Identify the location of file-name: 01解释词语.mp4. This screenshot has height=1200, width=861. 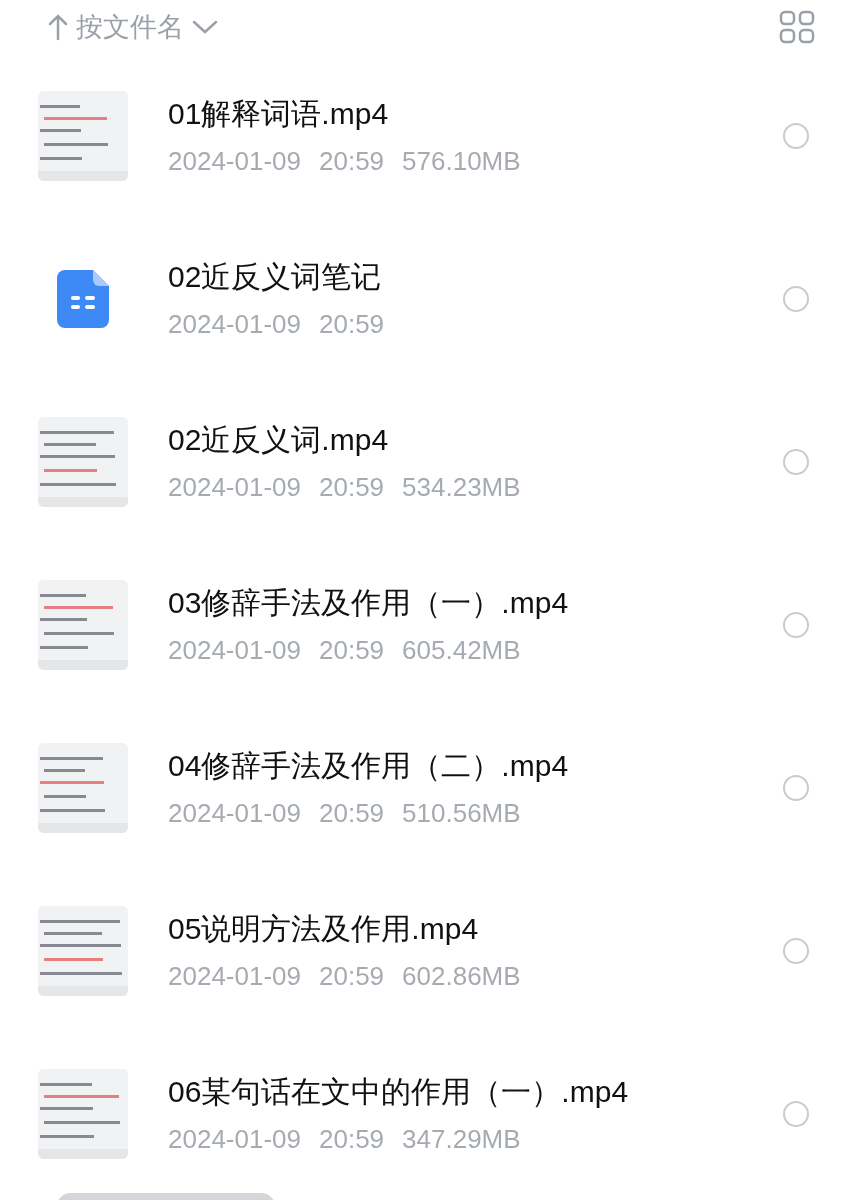
(475, 113).